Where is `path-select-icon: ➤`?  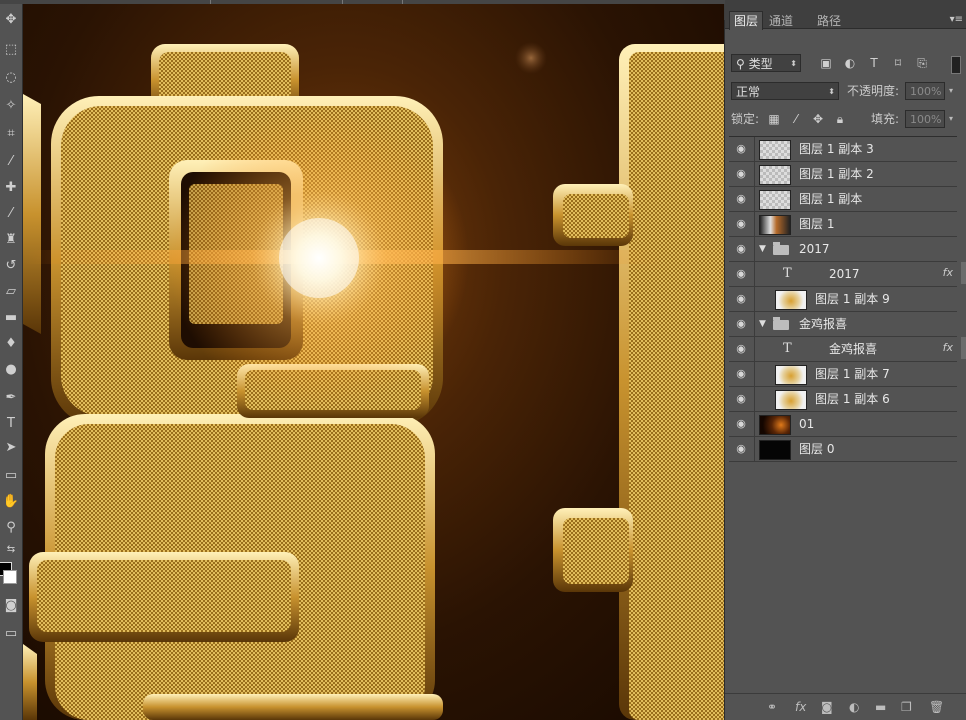 path-select-icon: ➤ is located at coordinates (11, 448).